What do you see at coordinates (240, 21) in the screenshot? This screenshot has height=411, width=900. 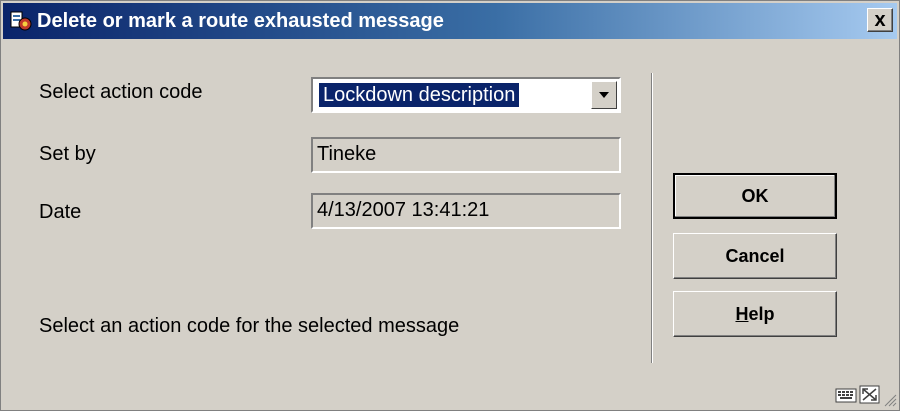 I see `window-title: Delete or mark a route exhausted message` at bounding box center [240, 21].